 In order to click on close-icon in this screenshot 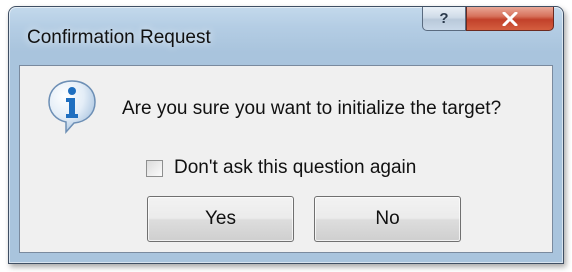, I will do `click(510, 18)`.